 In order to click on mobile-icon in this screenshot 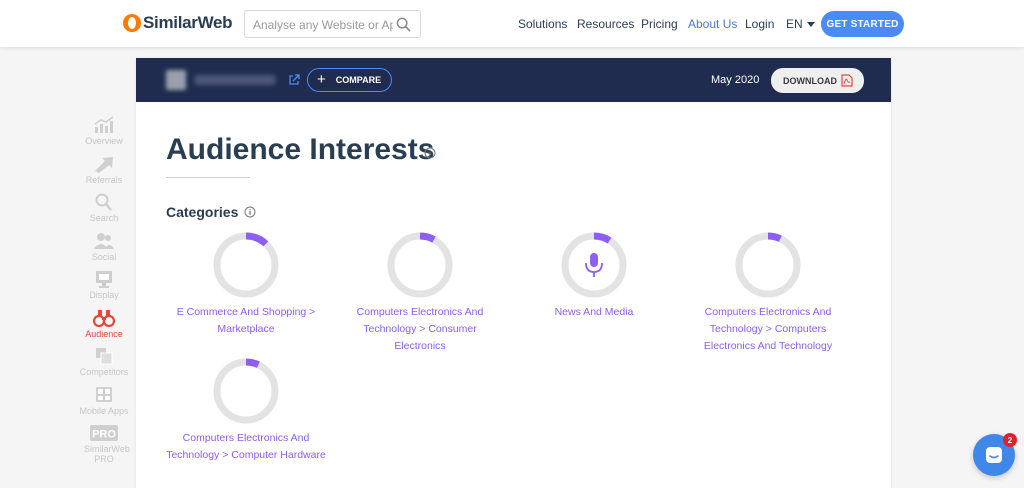, I will do `click(104, 394)`.